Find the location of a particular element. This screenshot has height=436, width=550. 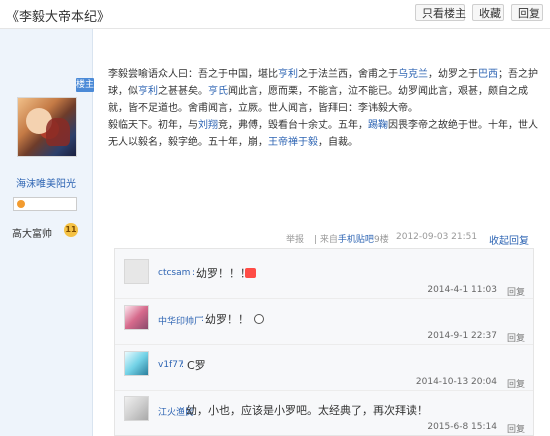

username: 海沫唯美阳光 is located at coordinates (46, 182).